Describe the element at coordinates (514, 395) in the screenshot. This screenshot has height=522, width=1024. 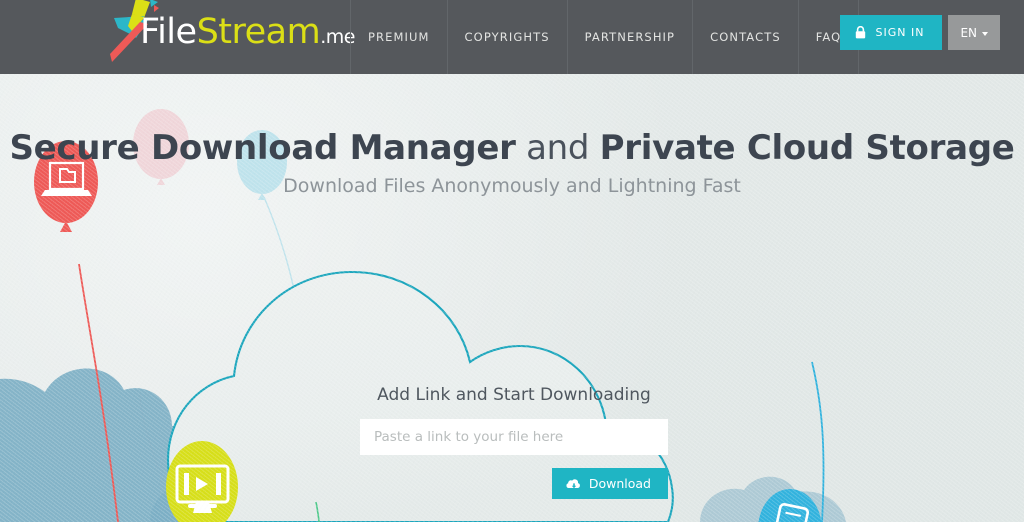
I see `form-title: Add Link and Start Downloading` at that location.